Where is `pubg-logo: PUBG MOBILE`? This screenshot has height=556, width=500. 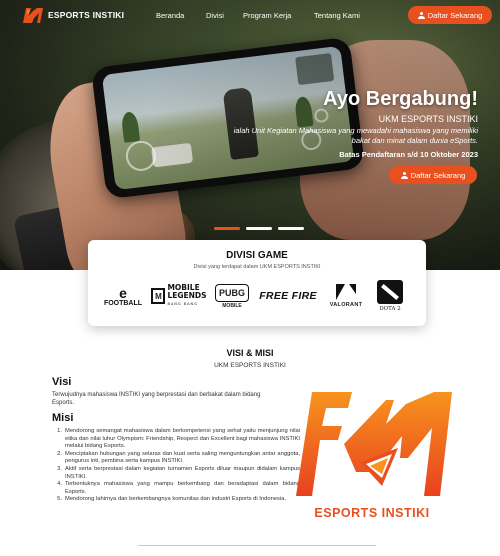 pubg-logo: PUBG MOBILE is located at coordinates (232, 296).